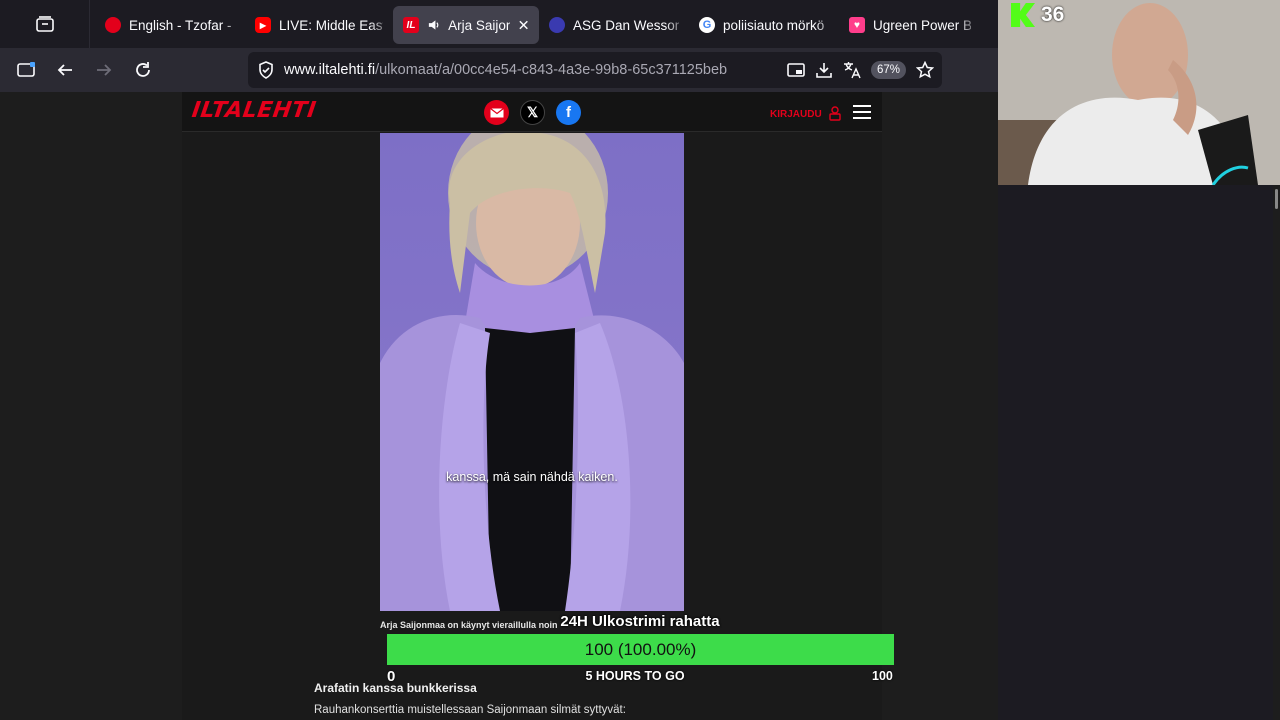 The width and height of the screenshot is (1280, 720). Describe the element at coordinates (925, 70) in the screenshot. I see `bookmark-star-icon` at that location.